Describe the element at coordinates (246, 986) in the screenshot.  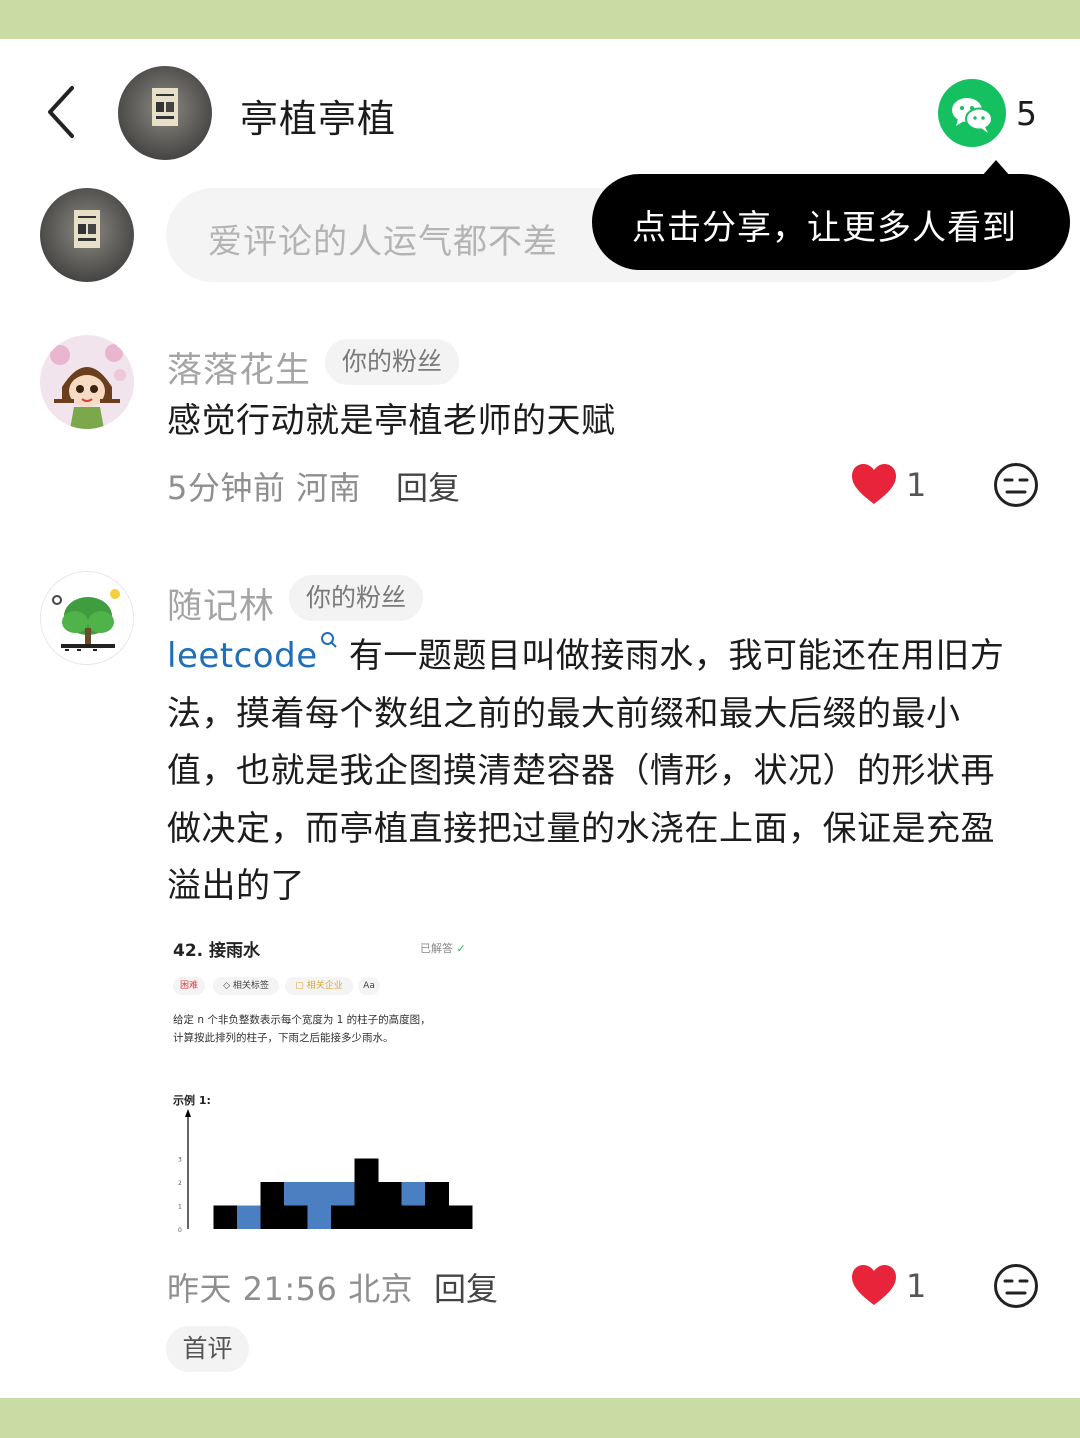
I see `related-tags-tag: ◇ 相关标签` at that location.